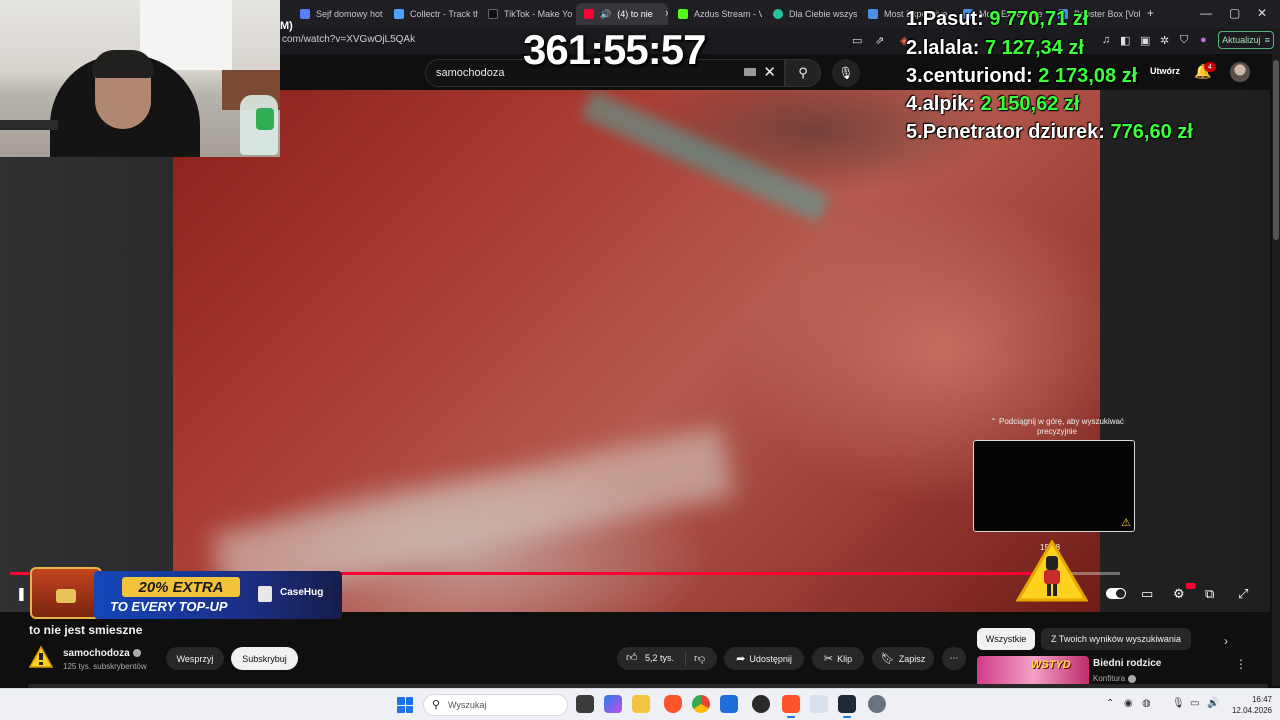 Image resolution: width=1280 pixels, height=720 pixels. I want to click on wallet-icon: ▣, so click(1145, 40).